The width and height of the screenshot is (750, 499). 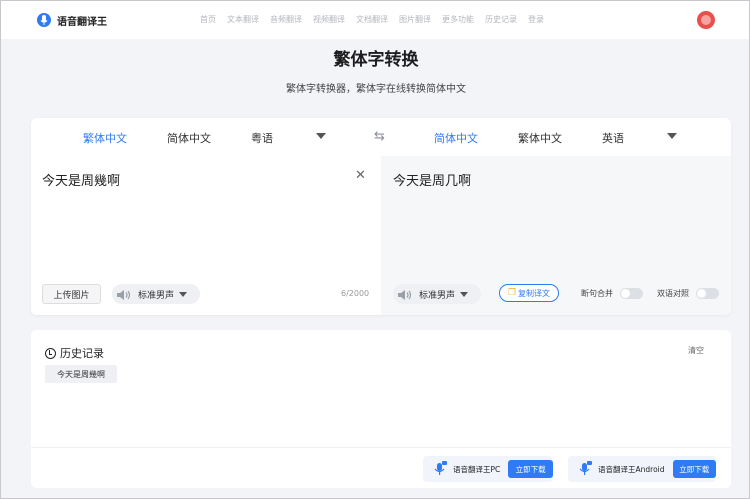 I want to click on nav-item-doc-translate: 文档翻译, so click(x=372, y=19).